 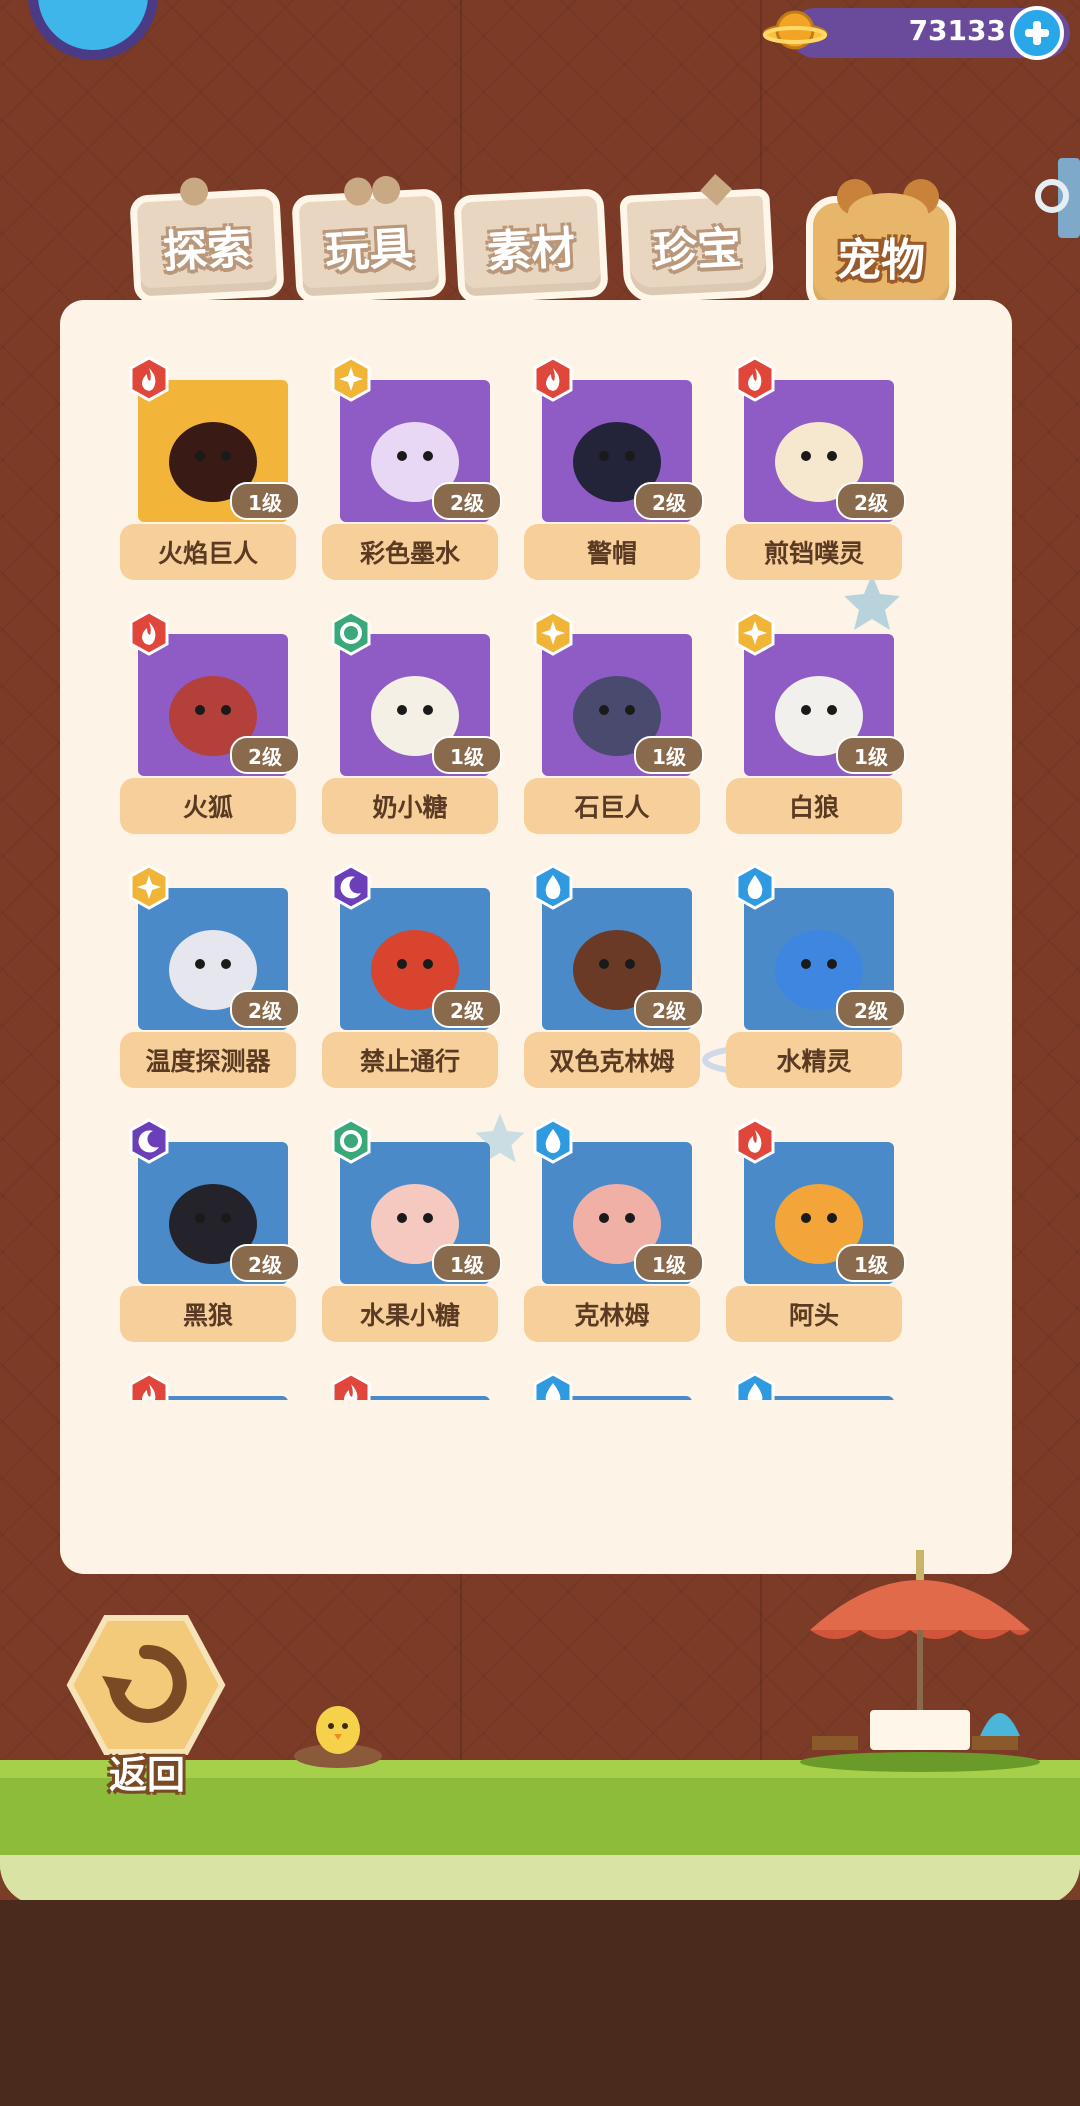 What do you see at coordinates (612, 1060) in the screenshot?
I see `pet-name: 双色克林姆` at bounding box center [612, 1060].